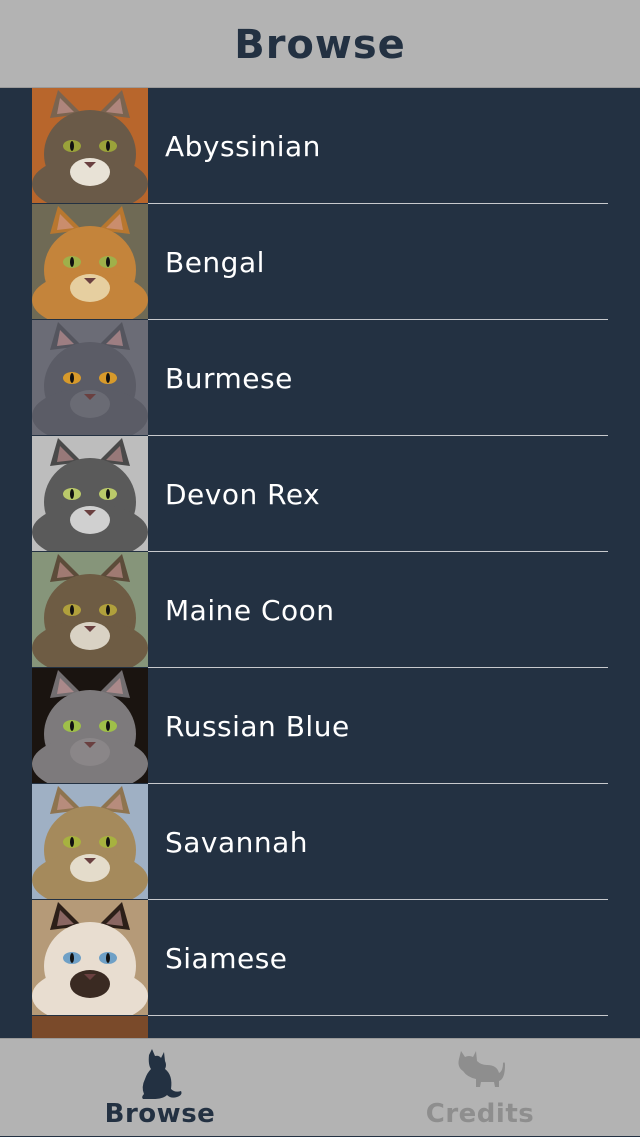 The image size is (640, 1137). I want to click on tab-bar: Browse Credits, so click(320, 1087).